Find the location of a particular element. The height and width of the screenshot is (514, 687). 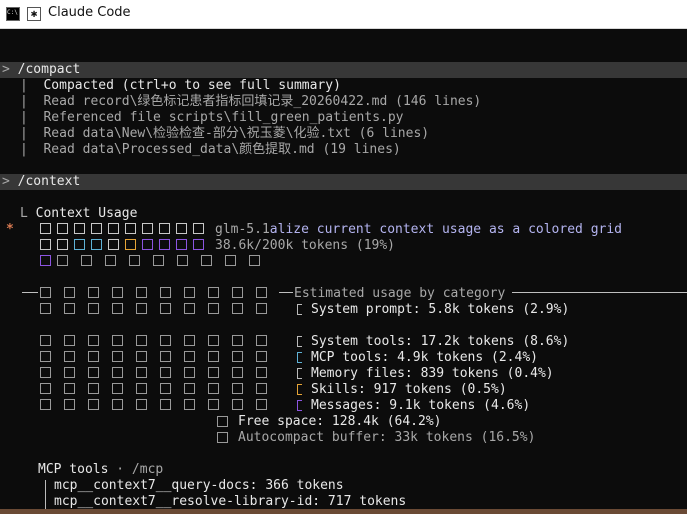

tokens-line: 38.6k/200k tokens (19%) is located at coordinates (305, 245).